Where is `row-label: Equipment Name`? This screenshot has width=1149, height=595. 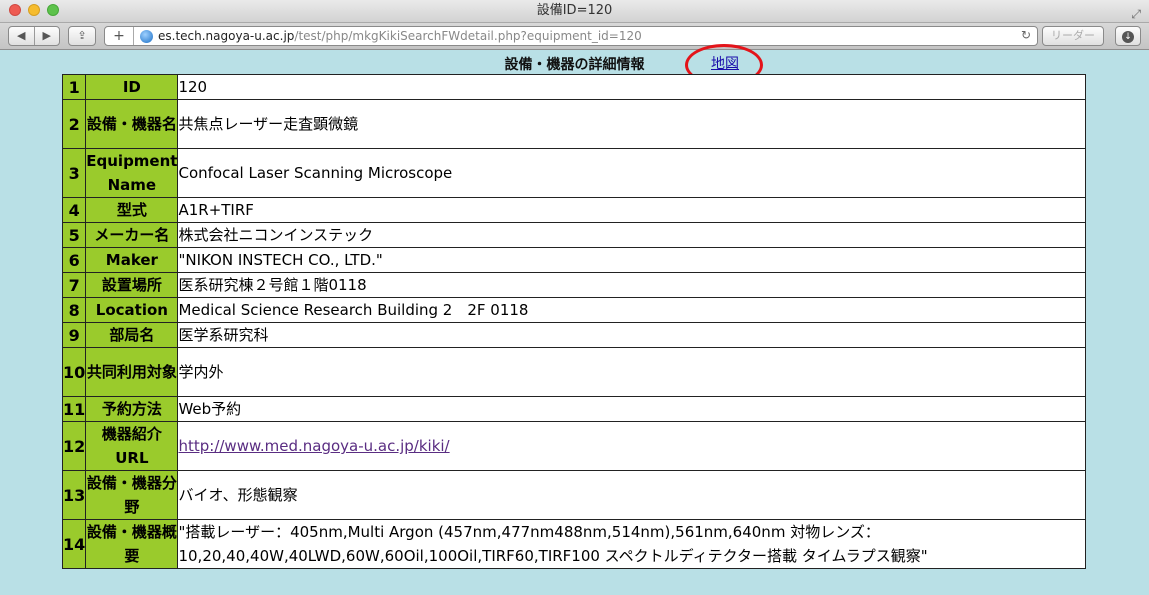 row-label: Equipment Name is located at coordinates (132, 173).